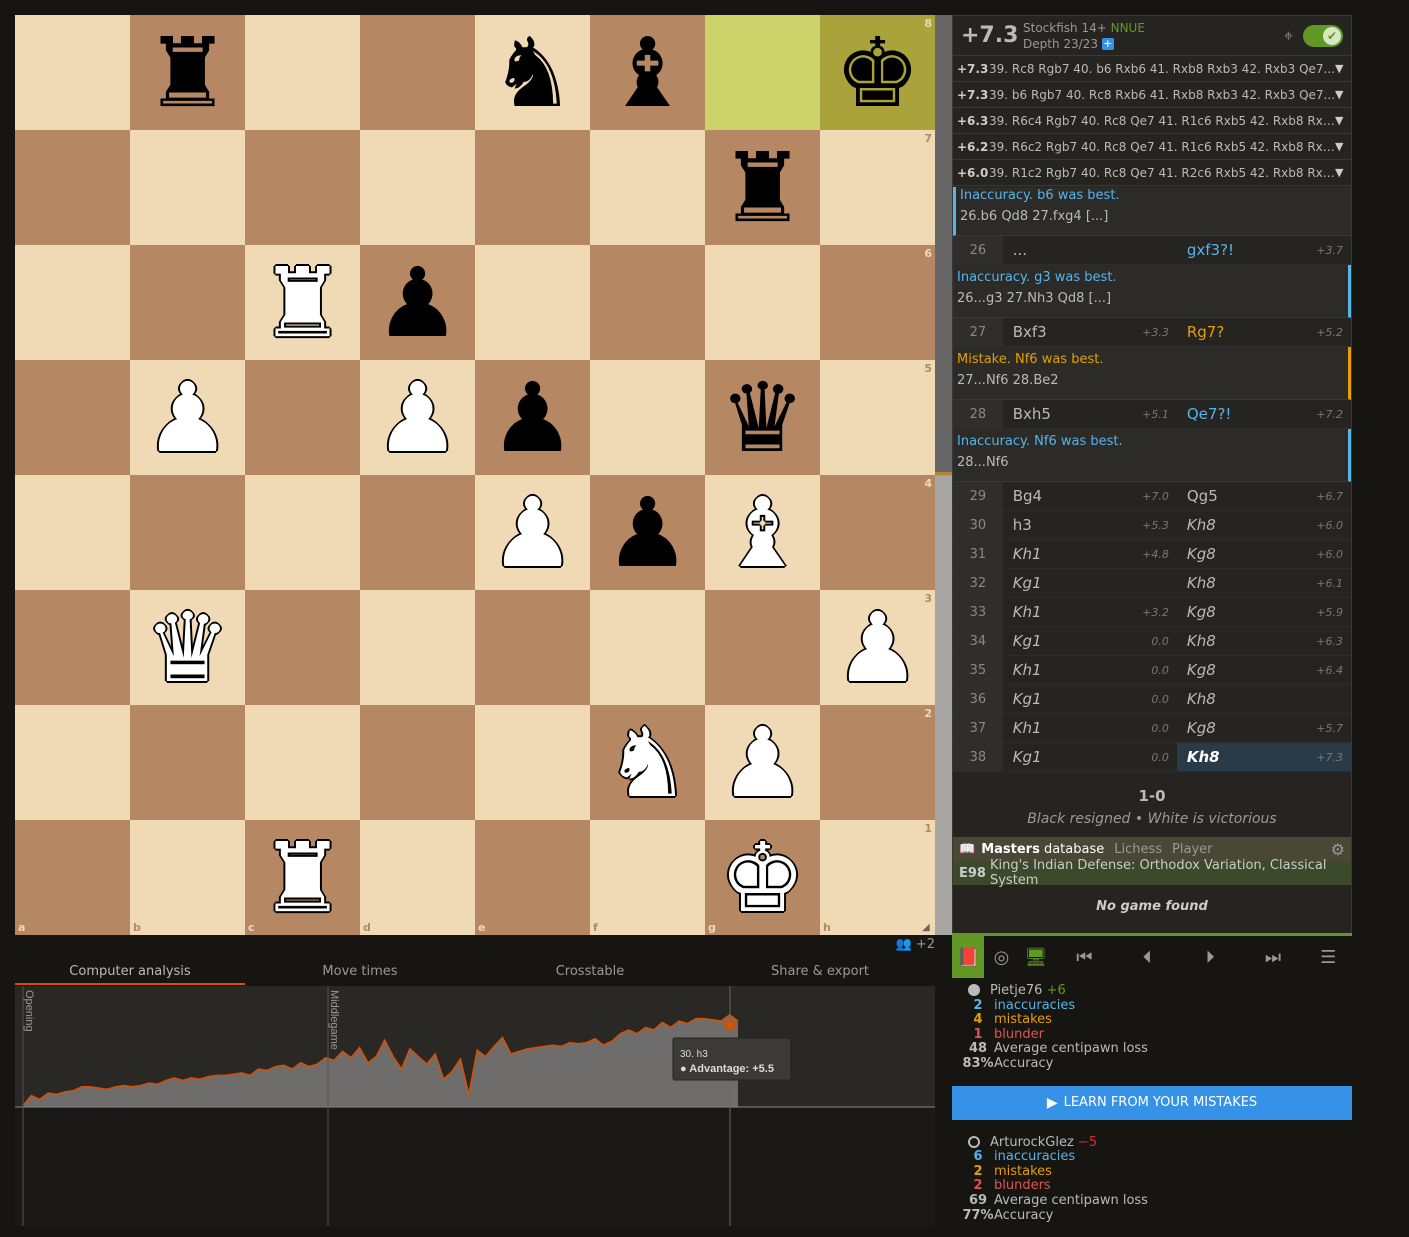  Describe the element at coordinates (1150, 381) in the screenshot. I see `variation-line: 27...Nf6 28.Be2` at that location.